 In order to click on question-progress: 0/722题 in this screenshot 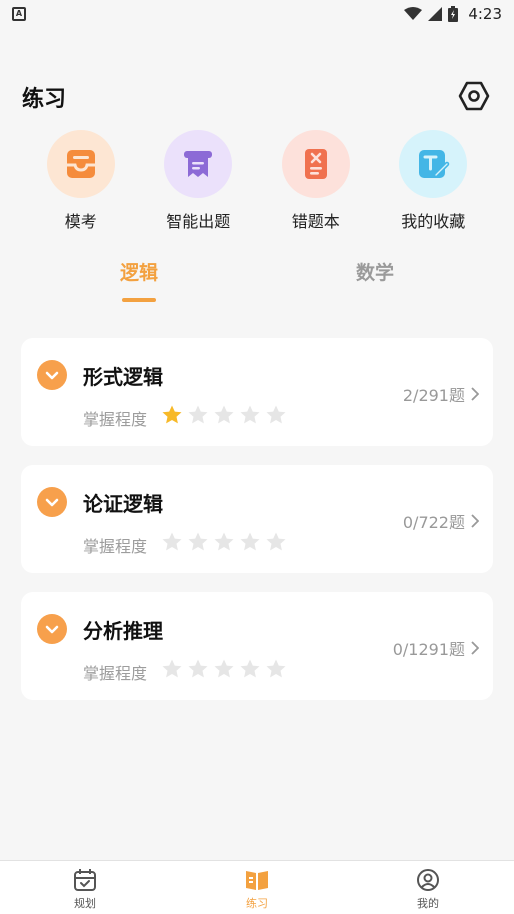, I will do `click(441, 521)`.